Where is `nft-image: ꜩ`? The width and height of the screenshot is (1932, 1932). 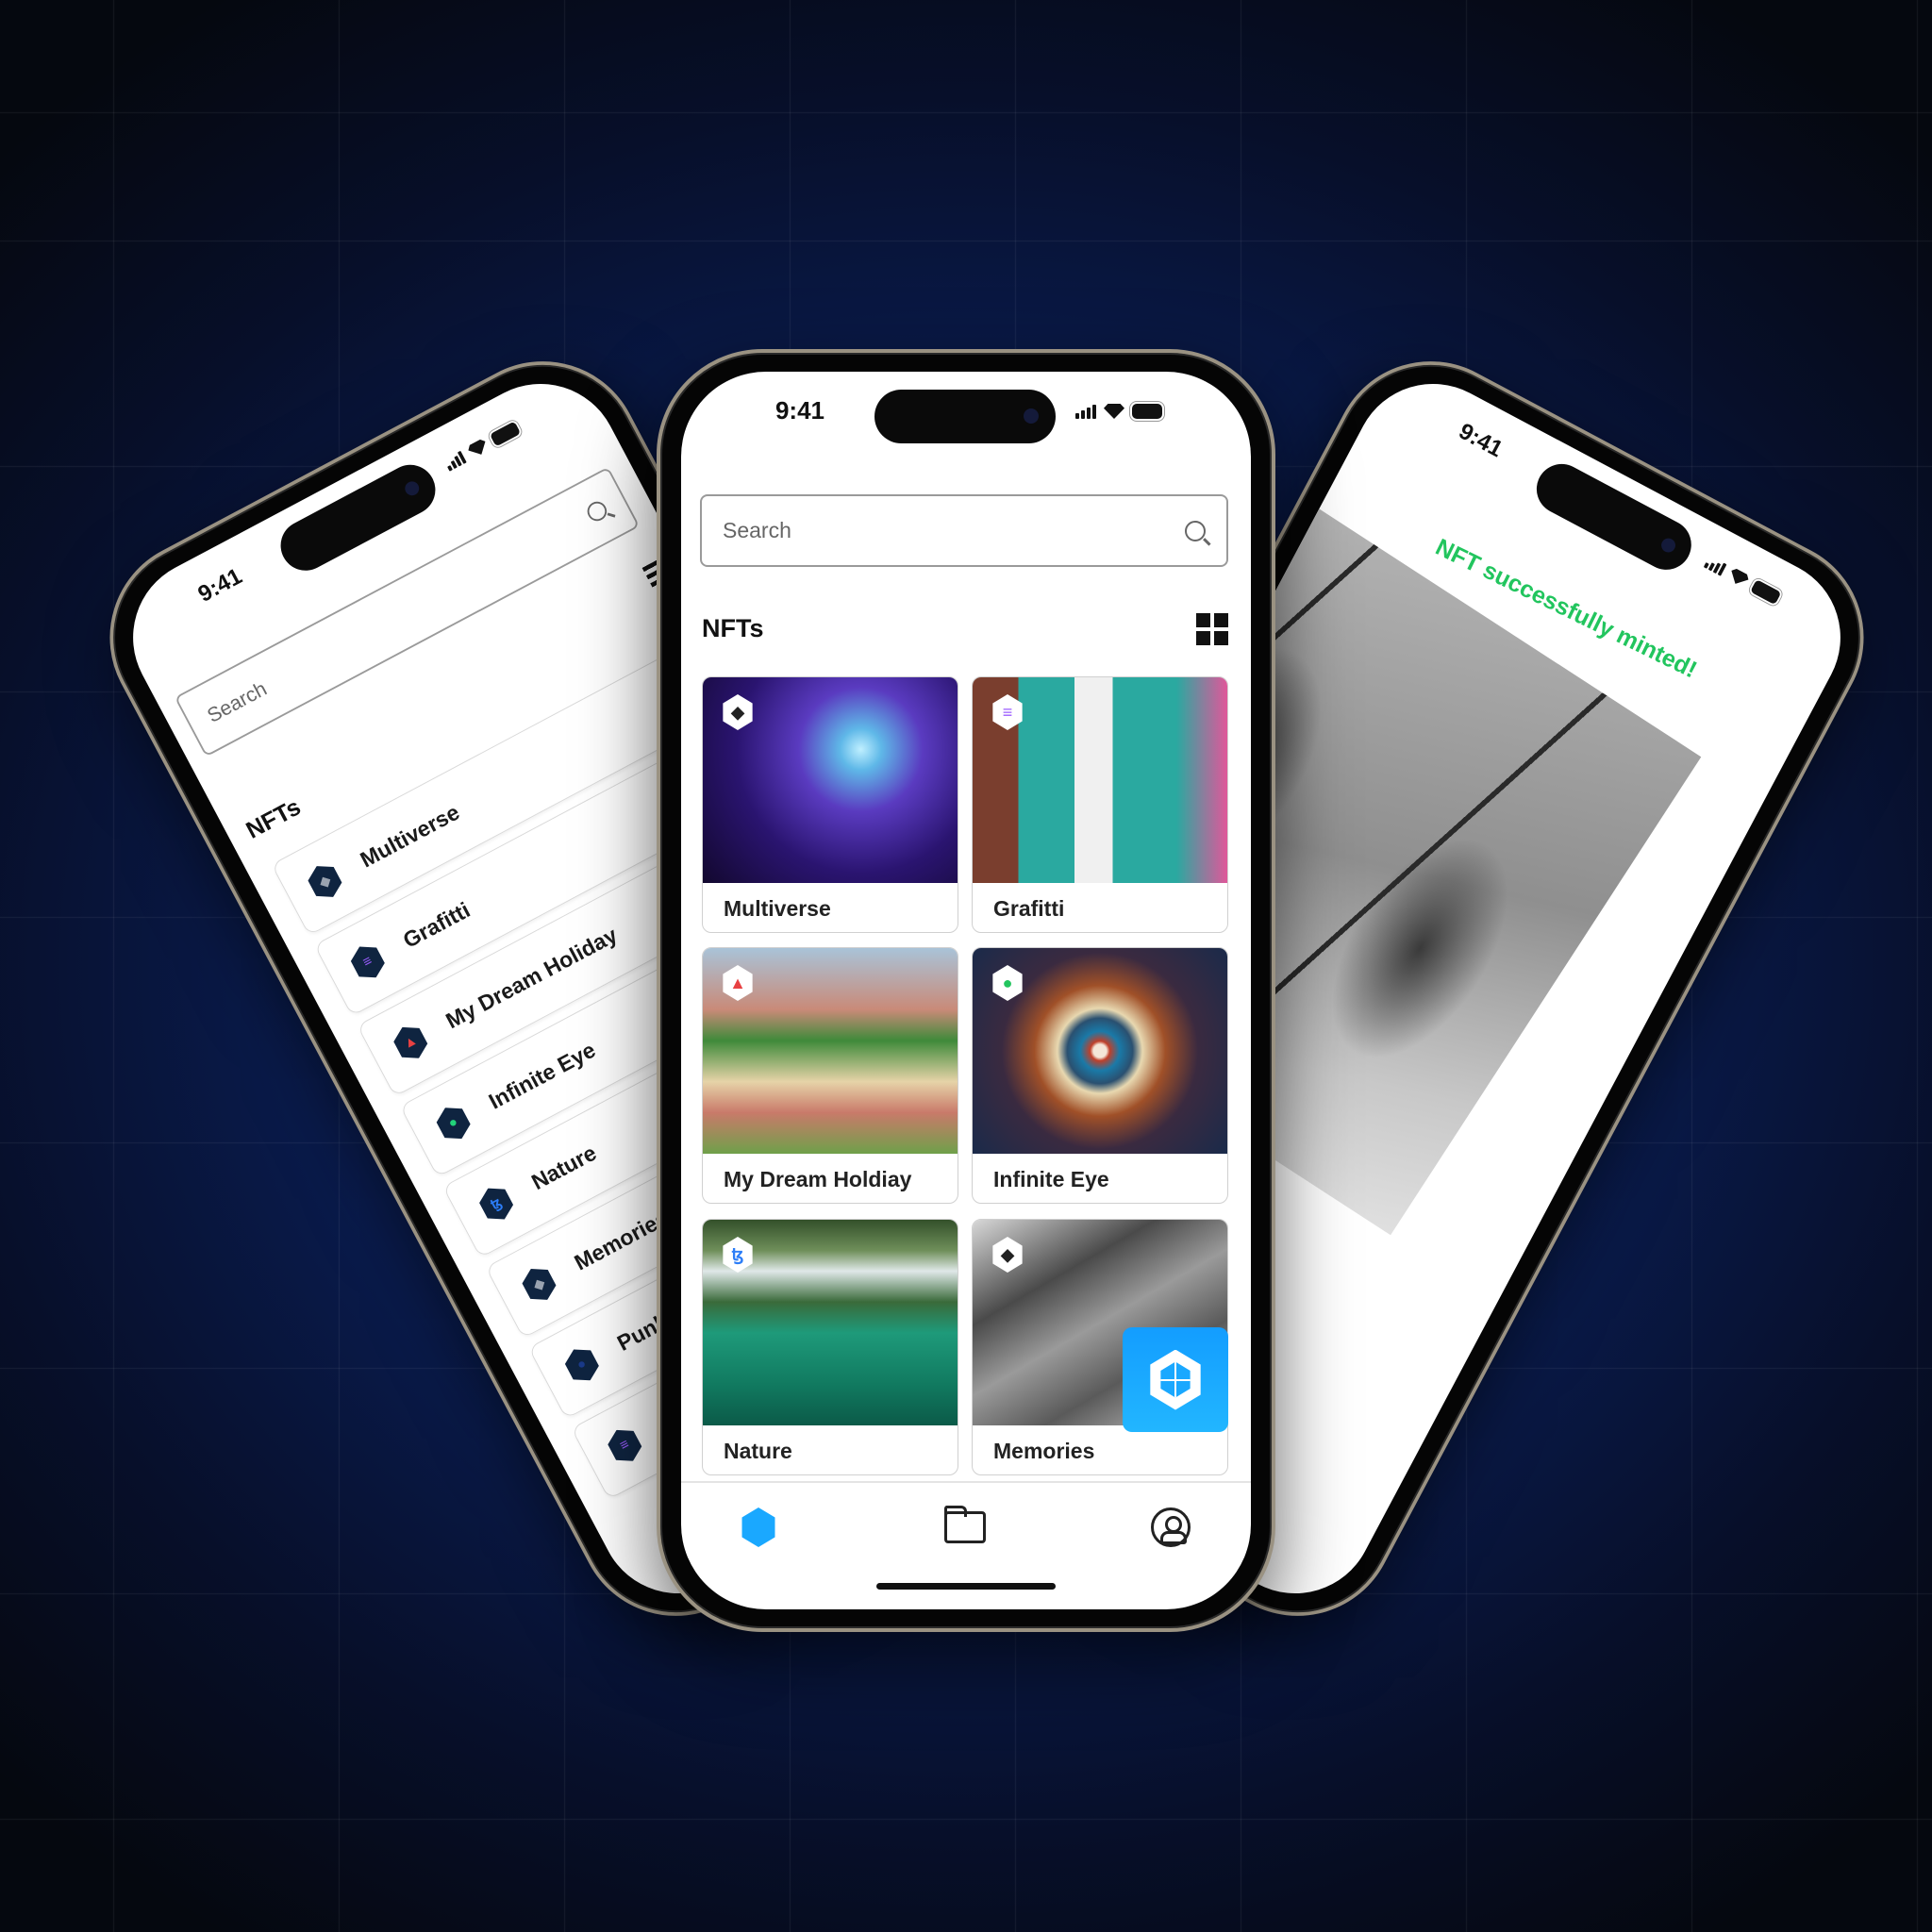
nft-image: ꜩ is located at coordinates (831, 1322).